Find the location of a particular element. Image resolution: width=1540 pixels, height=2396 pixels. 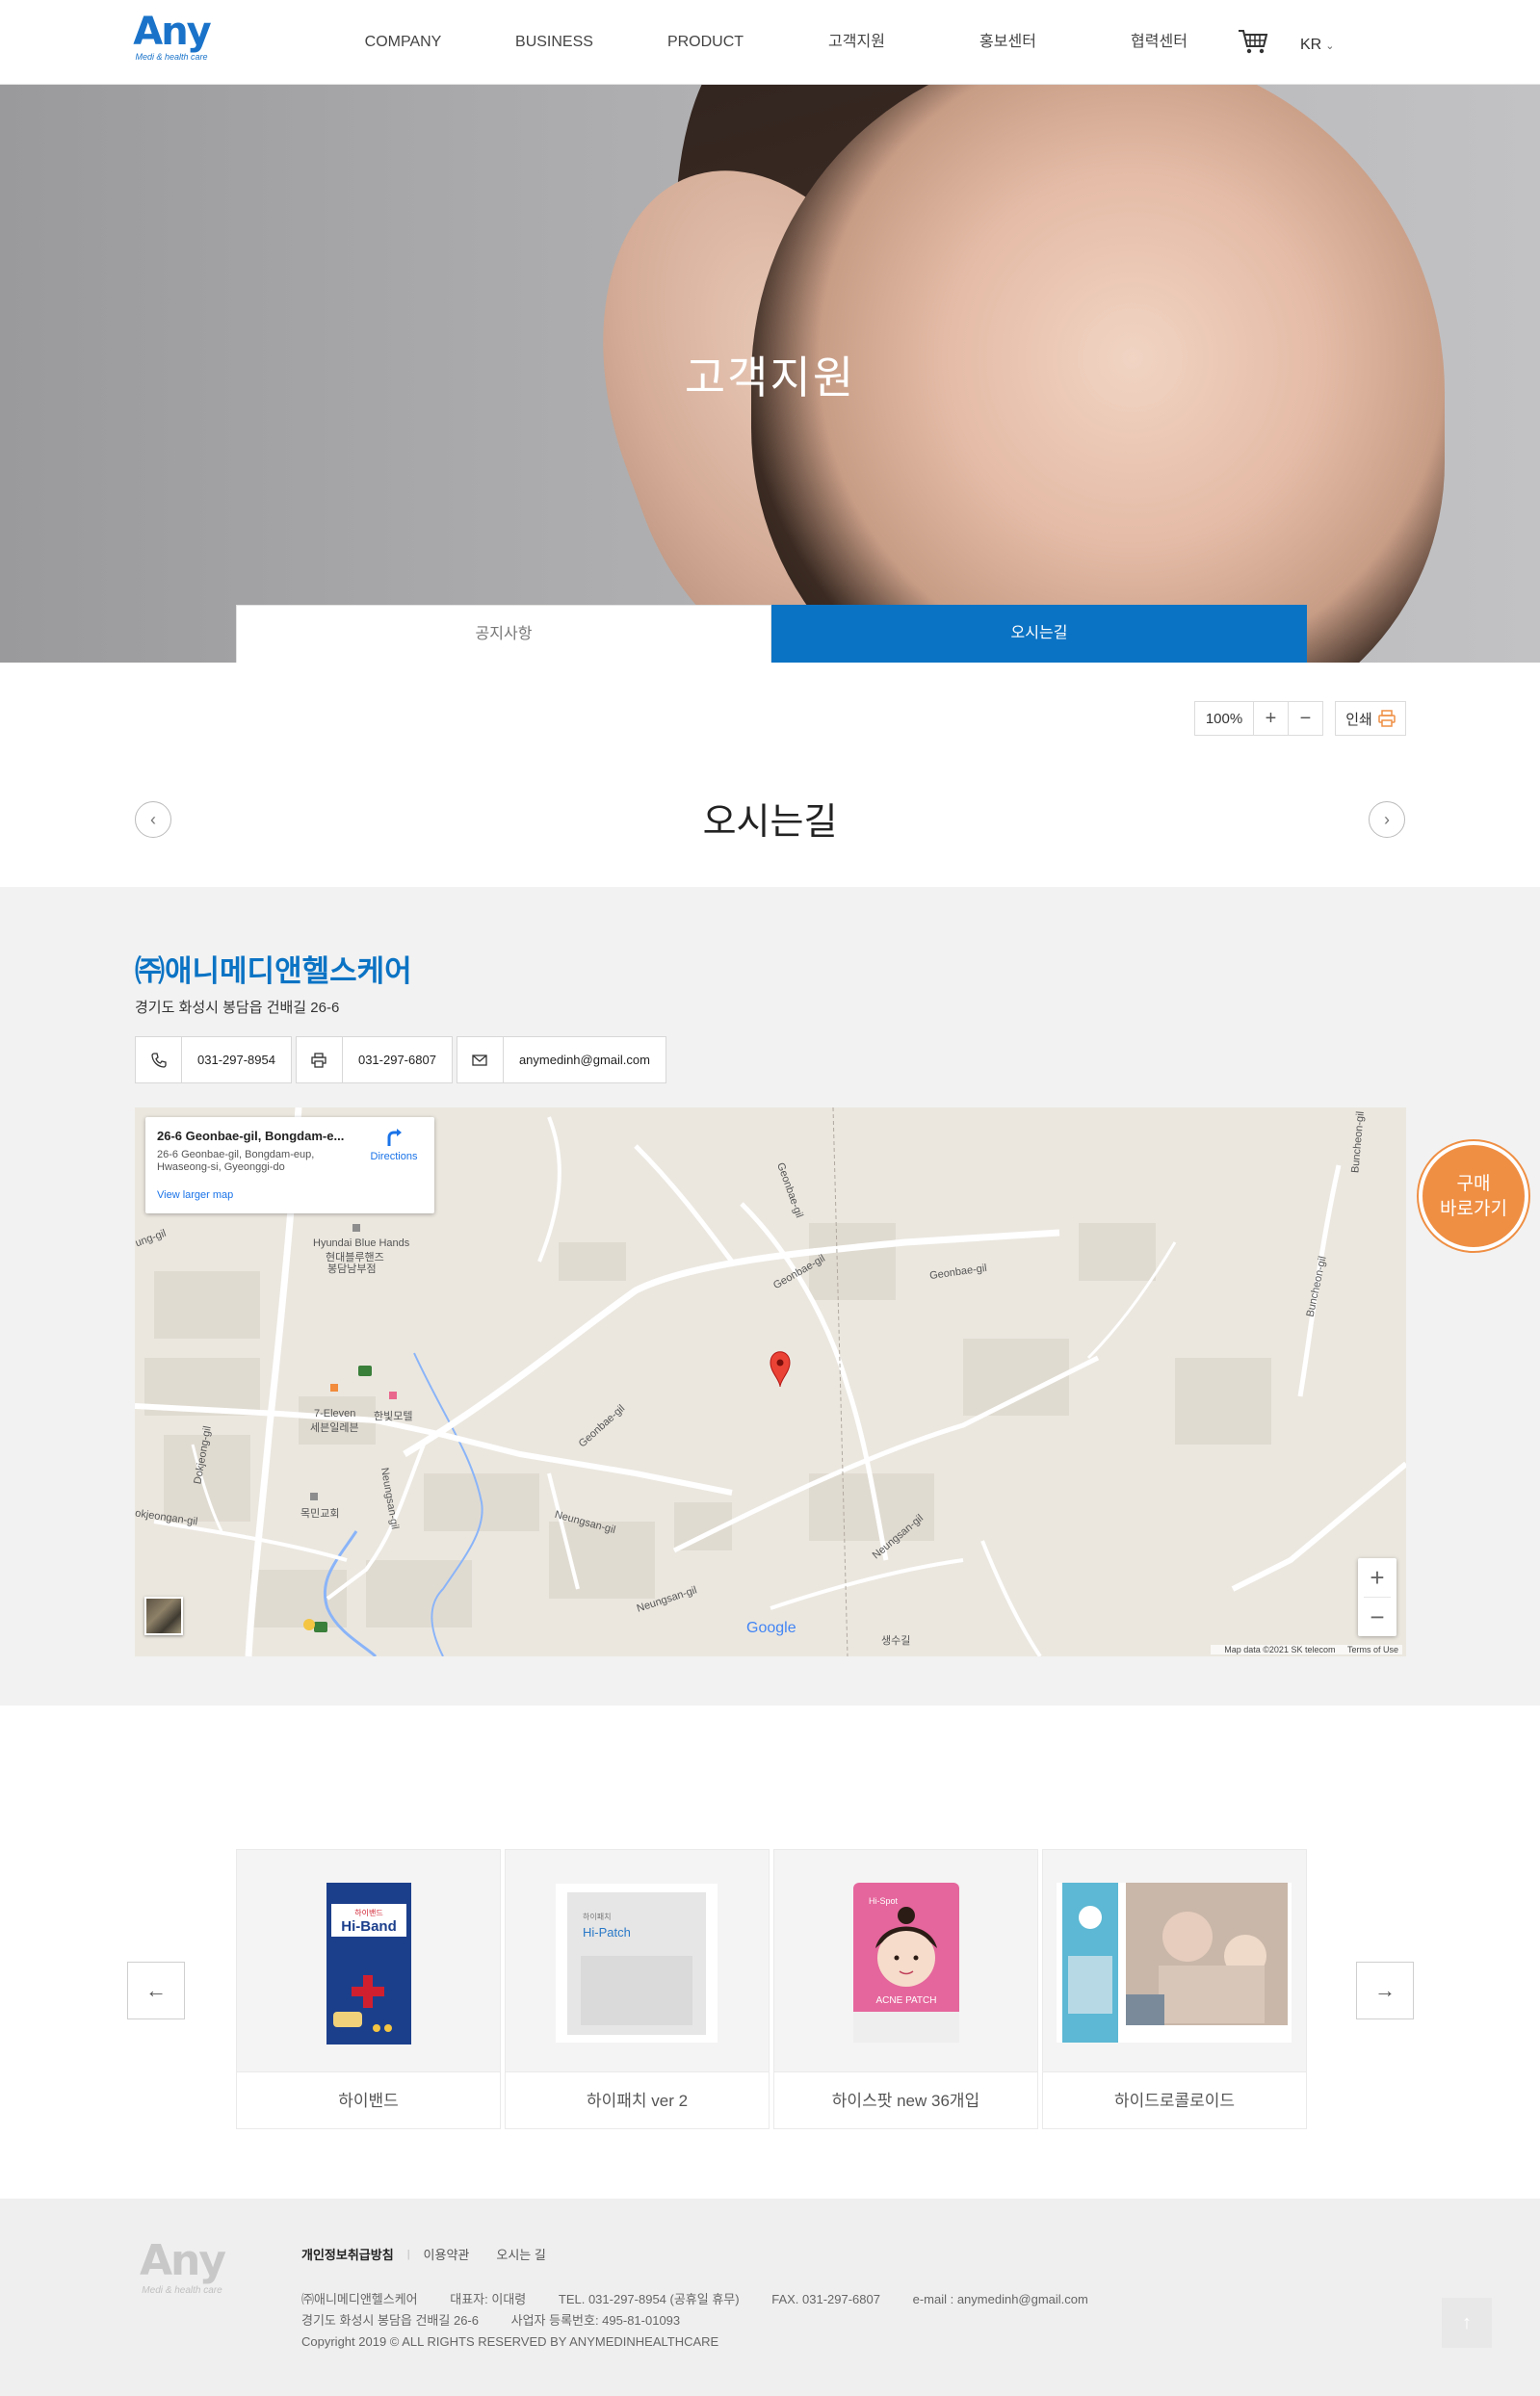

zoom-in-button: + is located at coordinates (1271, 719).